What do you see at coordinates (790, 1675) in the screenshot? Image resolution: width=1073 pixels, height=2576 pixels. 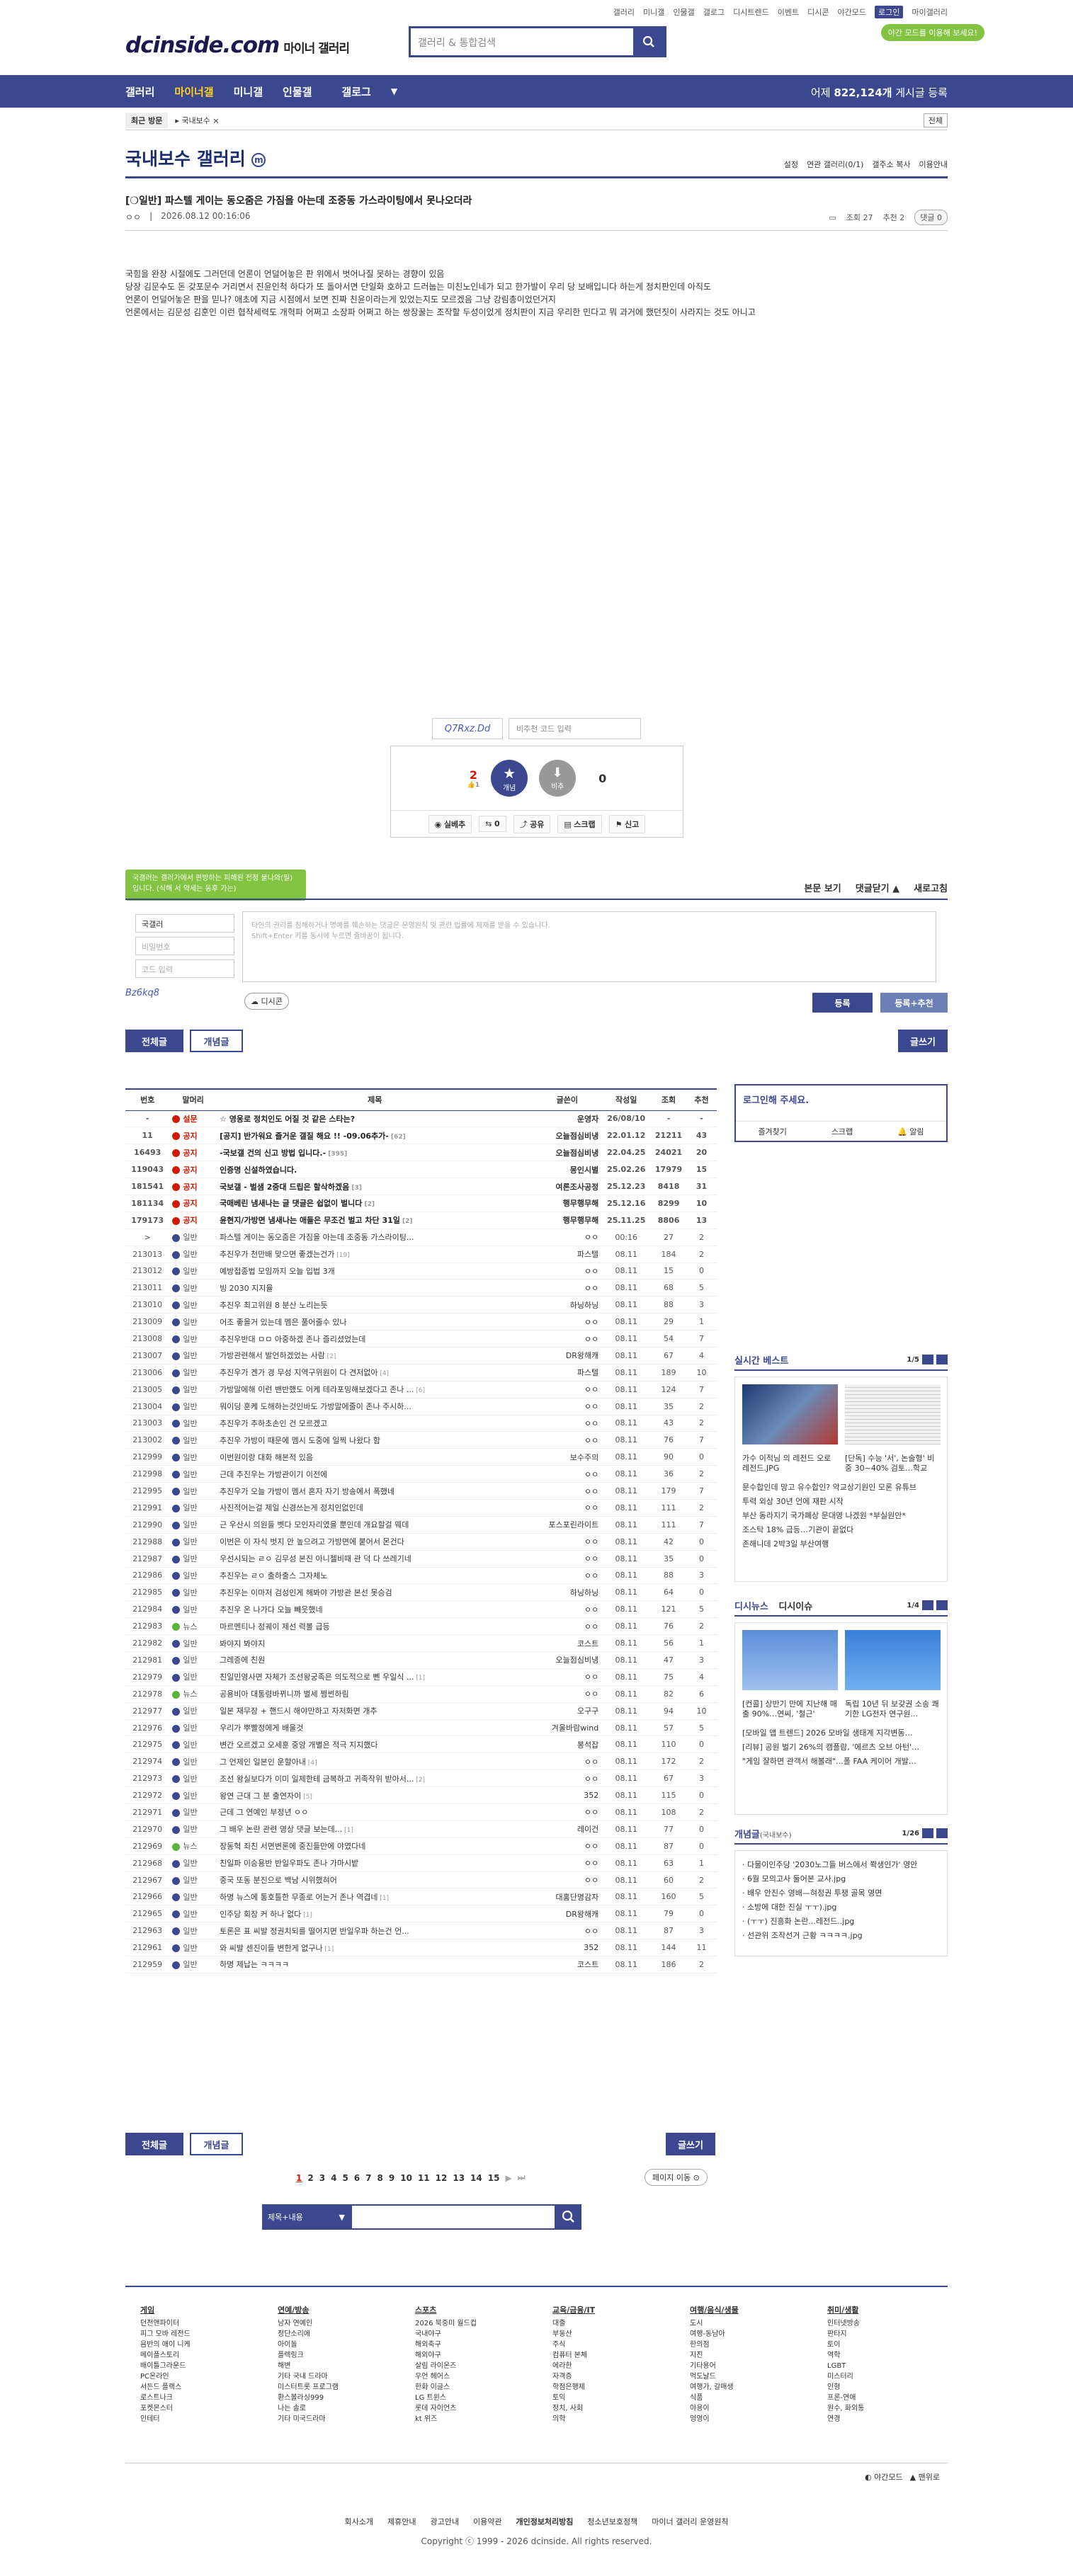 I see `disi-item: [컨콜] 상반기 만에 지난해 매출 90%…연씨, '철근'` at bounding box center [790, 1675].